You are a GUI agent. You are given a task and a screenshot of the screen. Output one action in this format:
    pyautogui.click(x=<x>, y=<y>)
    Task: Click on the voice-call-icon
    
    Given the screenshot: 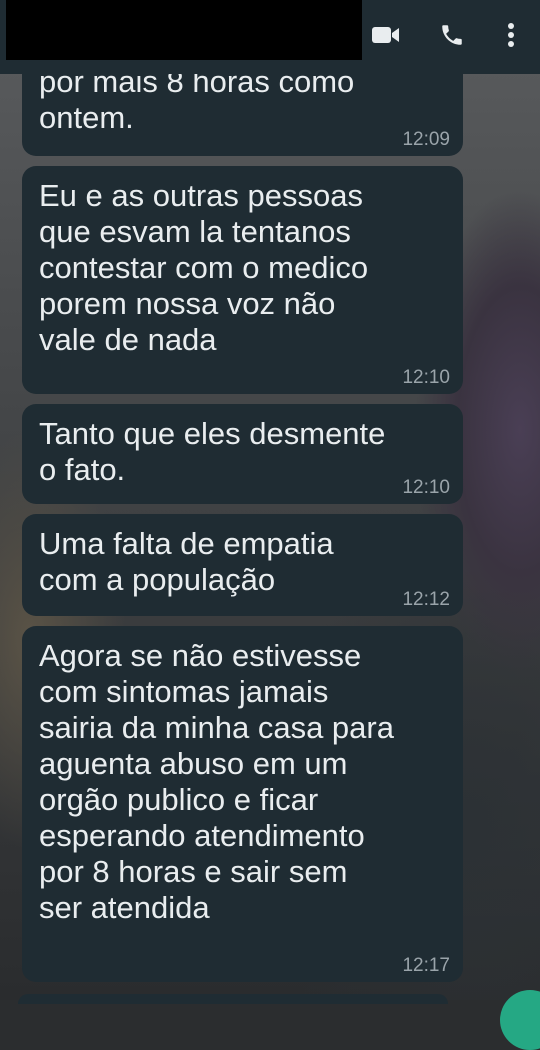 What is the action you would take?
    pyautogui.click(x=452, y=35)
    